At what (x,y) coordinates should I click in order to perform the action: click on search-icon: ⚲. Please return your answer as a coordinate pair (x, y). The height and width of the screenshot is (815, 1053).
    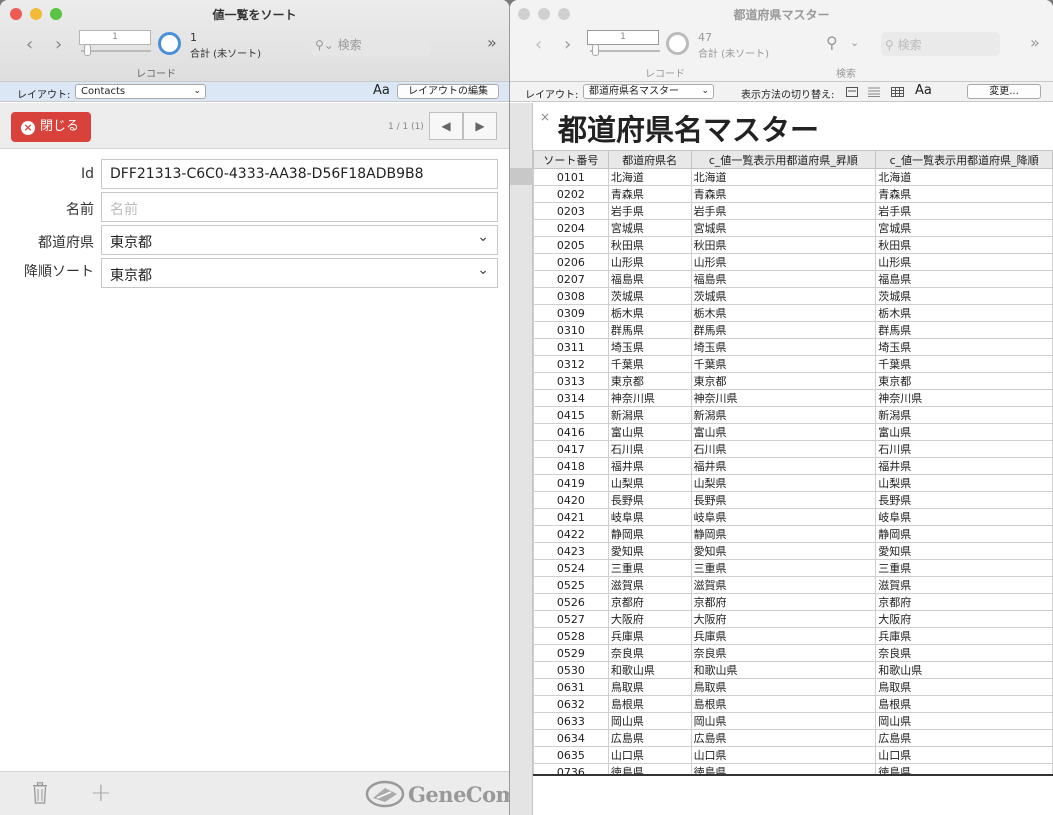
    Looking at the image, I should click on (832, 42).